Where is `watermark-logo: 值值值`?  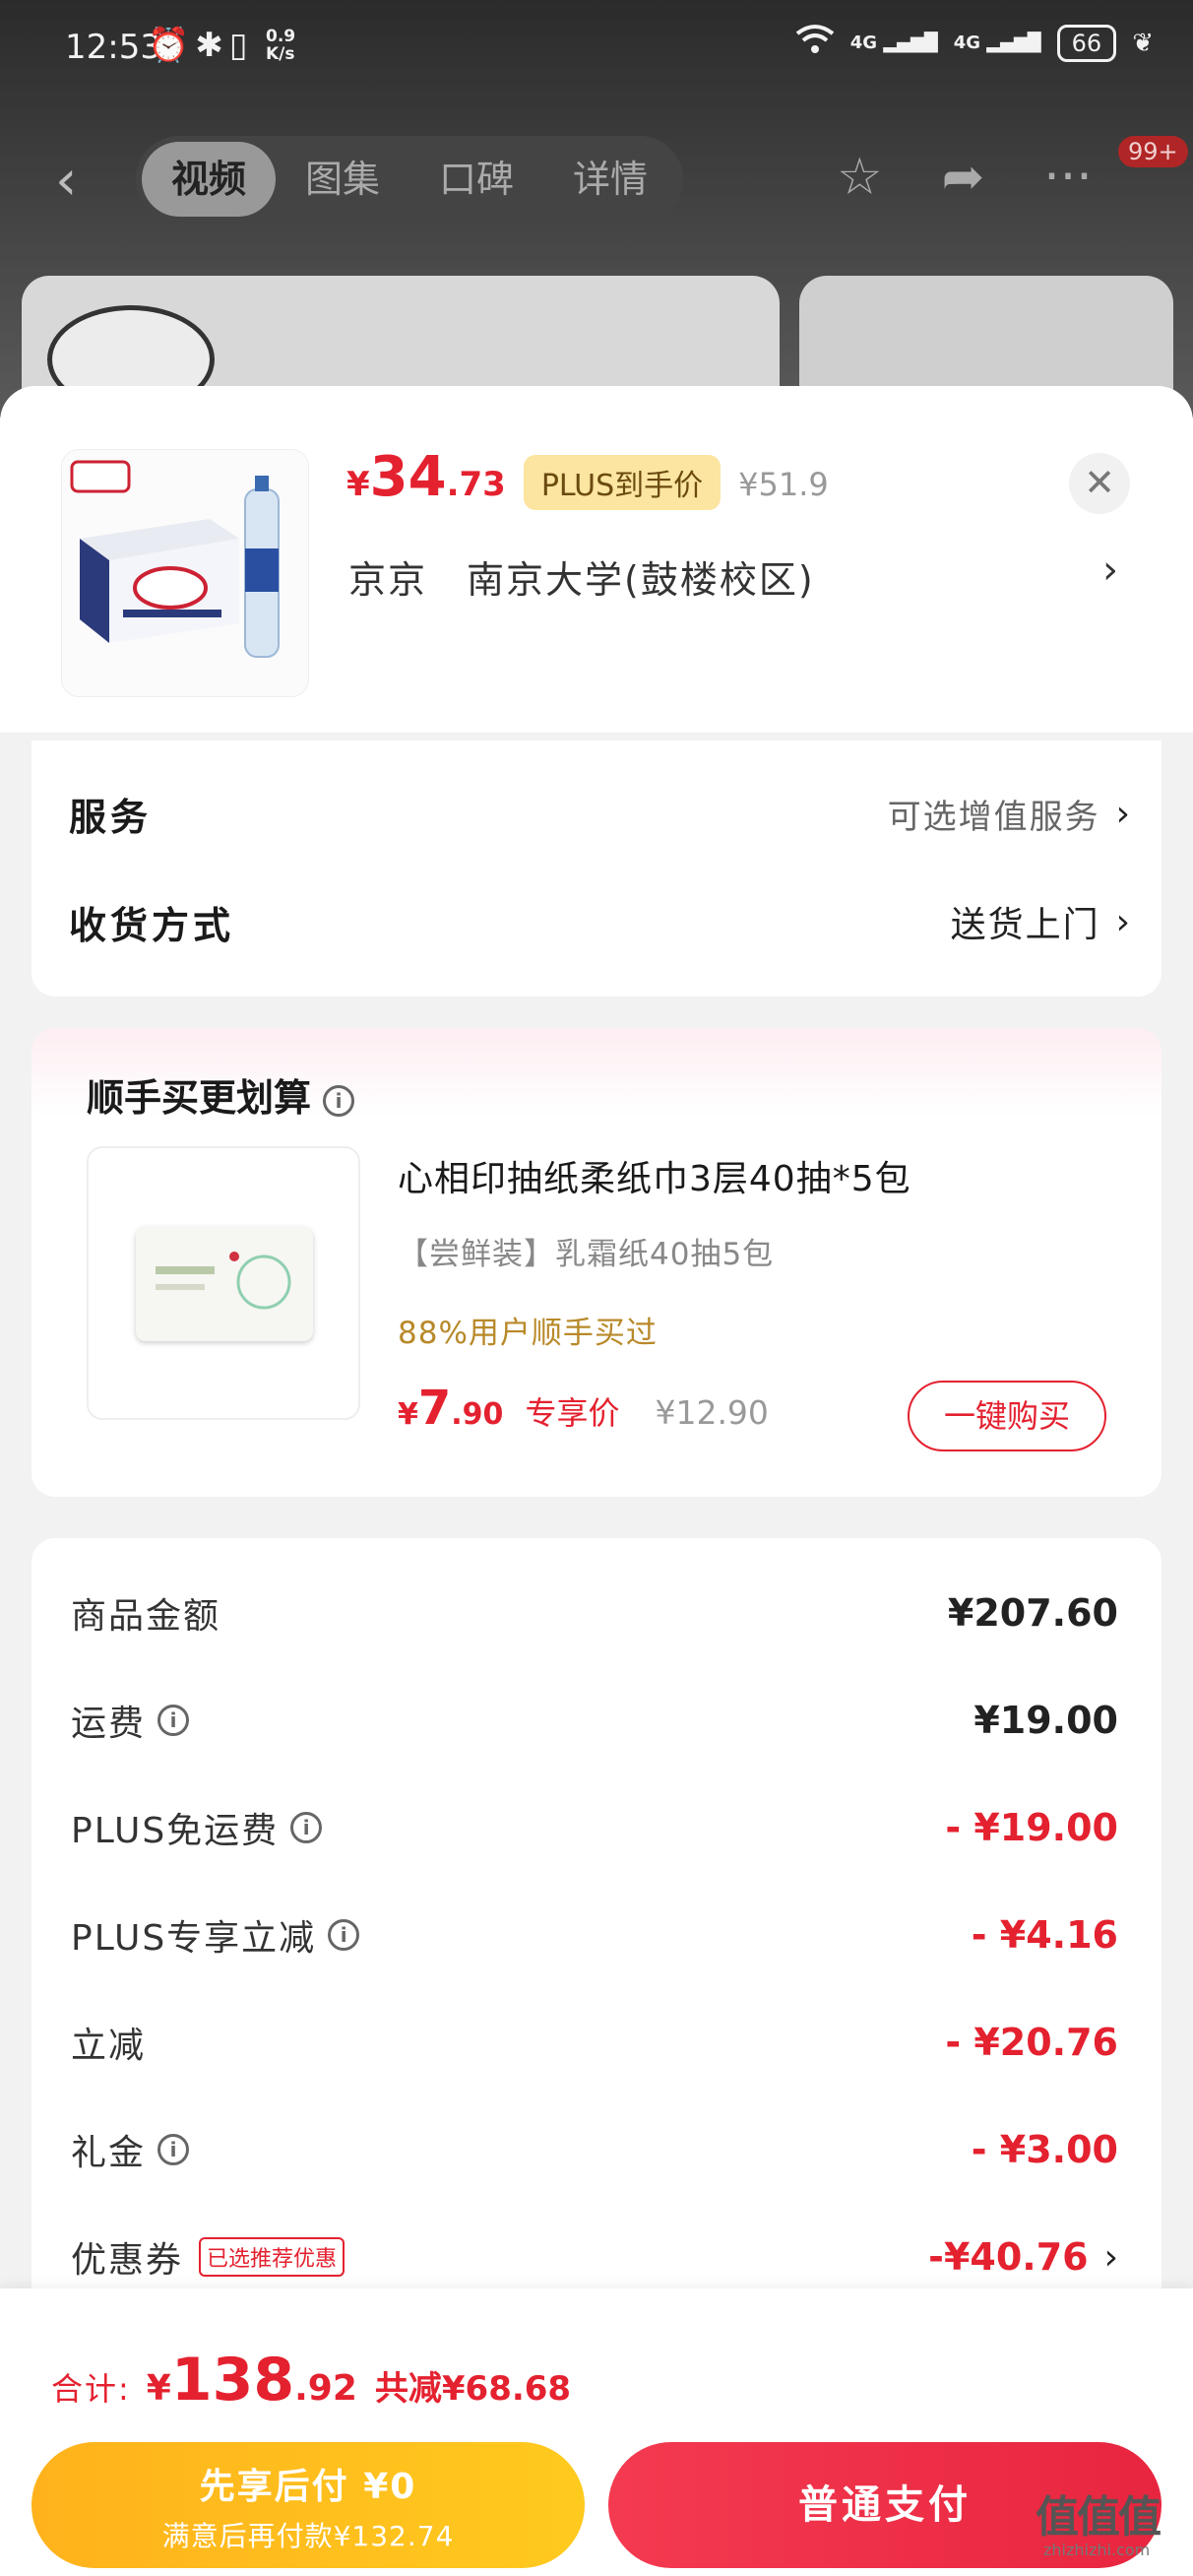
watermark-logo: 值值值 is located at coordinates (1099, 2517).